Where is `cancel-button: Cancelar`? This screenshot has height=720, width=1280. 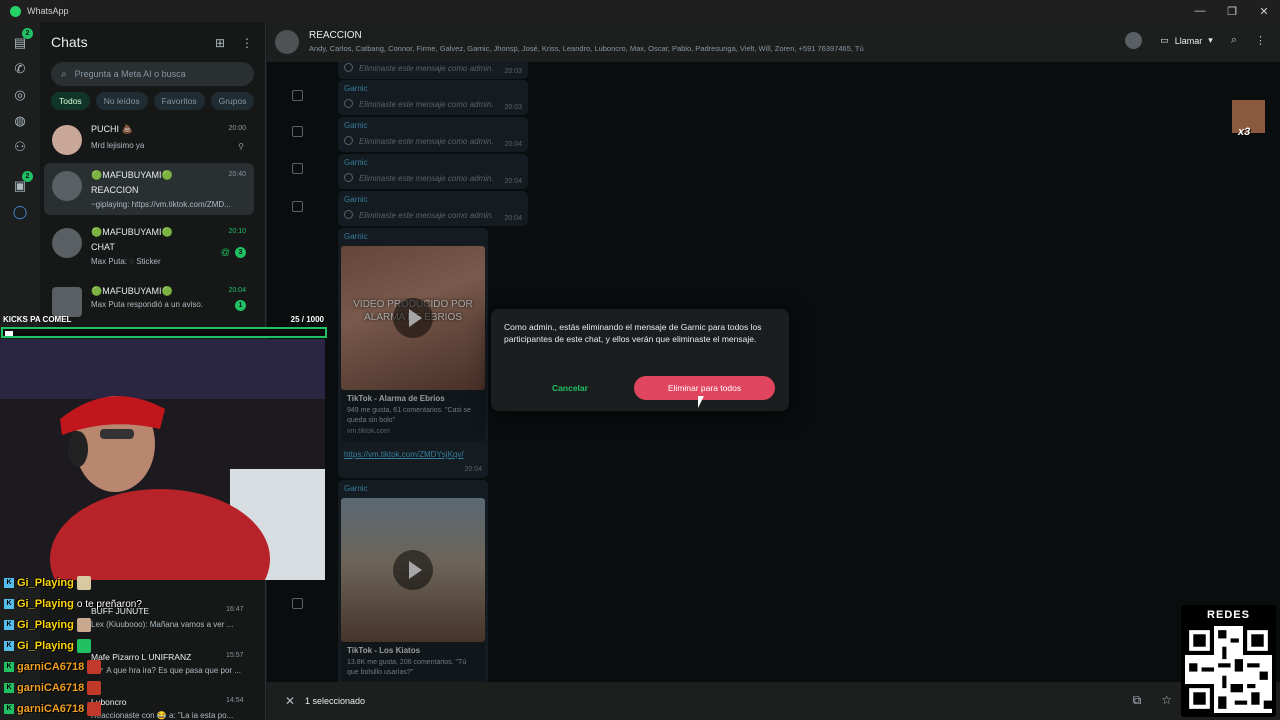
cancel-button: Cancelar is located at coordinates (570, 388).